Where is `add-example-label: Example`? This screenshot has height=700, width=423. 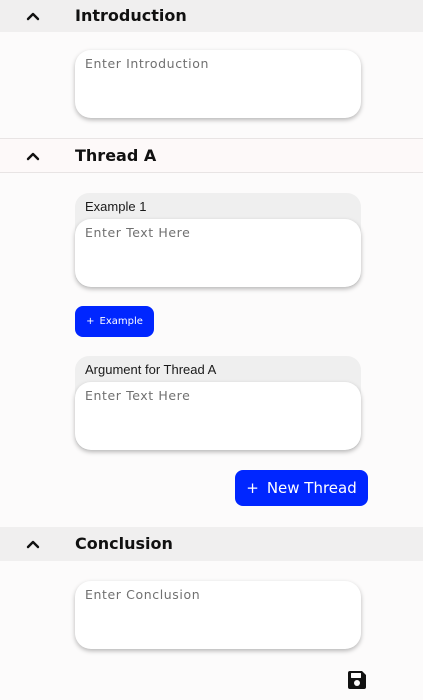
add-example-label: Example is located at coordinates (121, 321).